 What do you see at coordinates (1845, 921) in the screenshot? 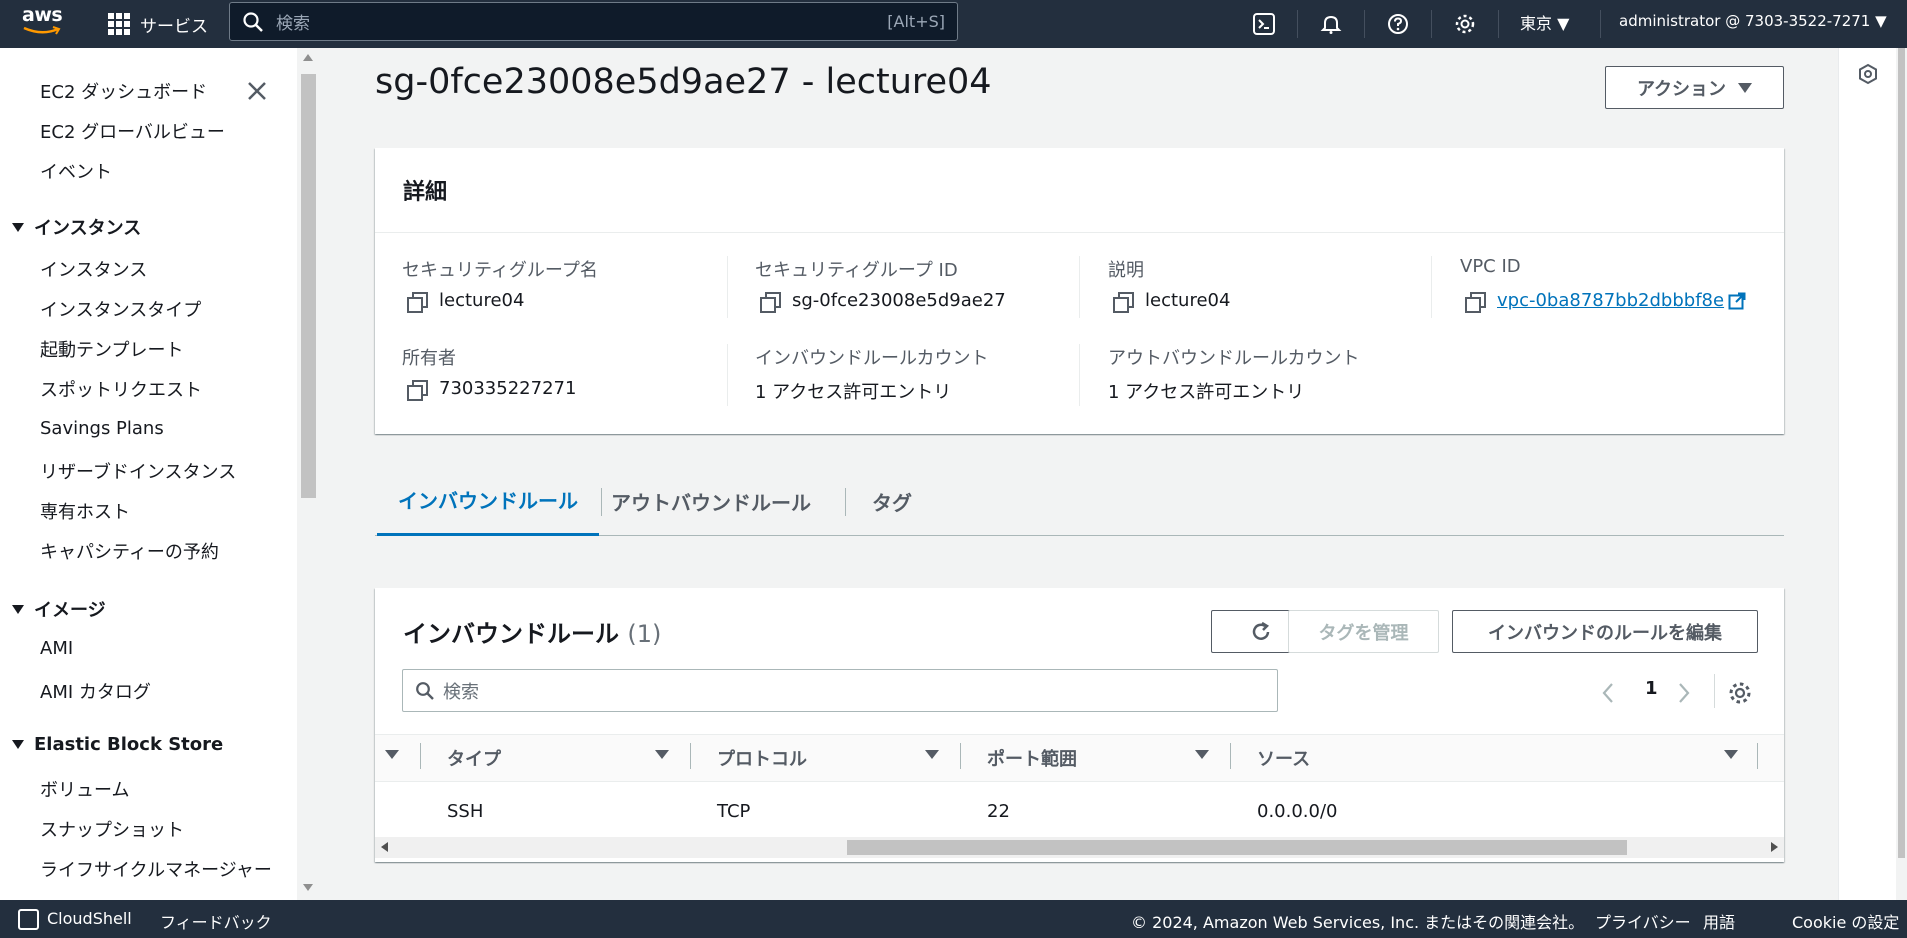
I see `footer-cookie-link: Cookie の設定` at bounding box center [1845, 921].